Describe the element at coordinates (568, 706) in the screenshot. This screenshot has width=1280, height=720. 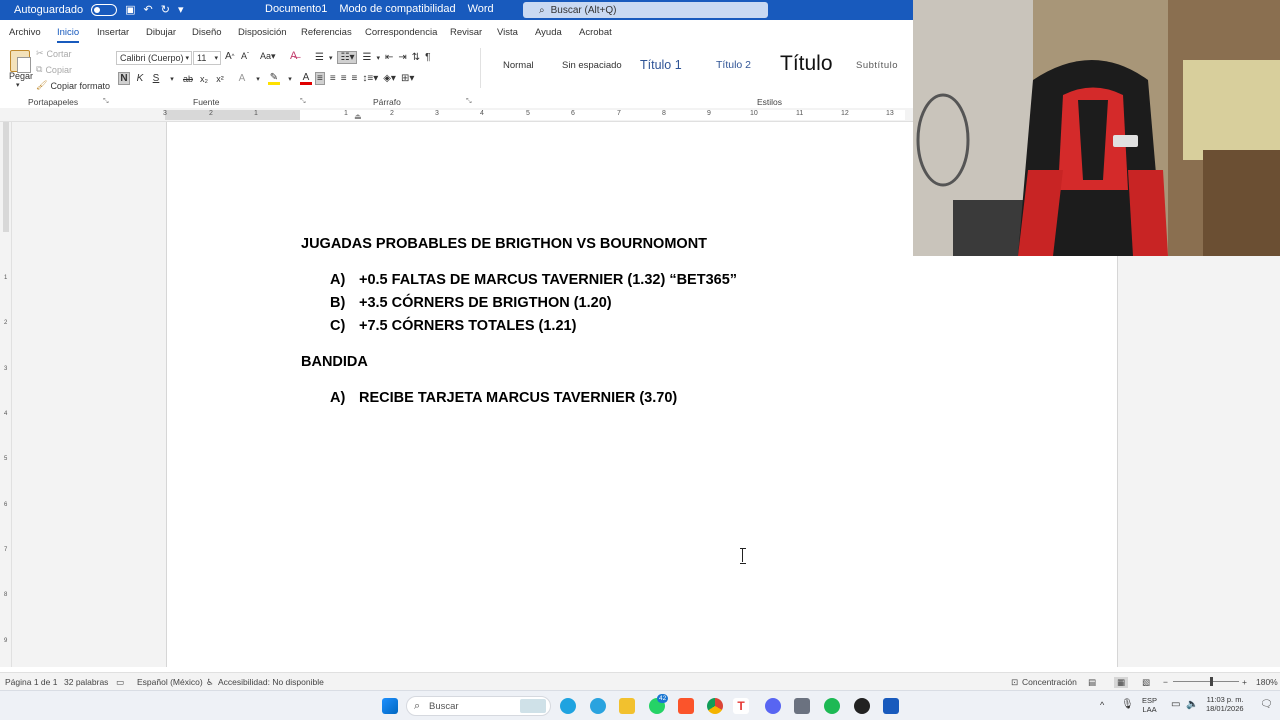
I see `edge-icon` at that location.